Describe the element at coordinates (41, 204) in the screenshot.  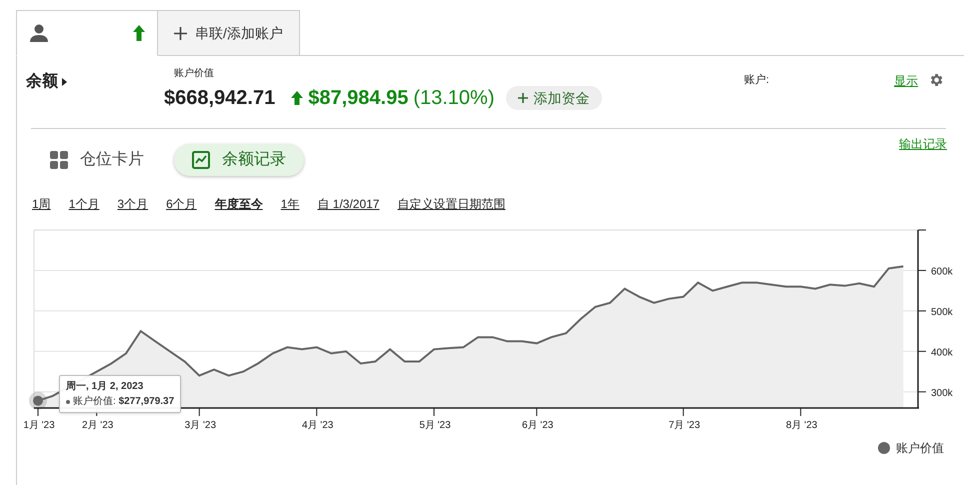
I see `range-link: 1周` at that location.